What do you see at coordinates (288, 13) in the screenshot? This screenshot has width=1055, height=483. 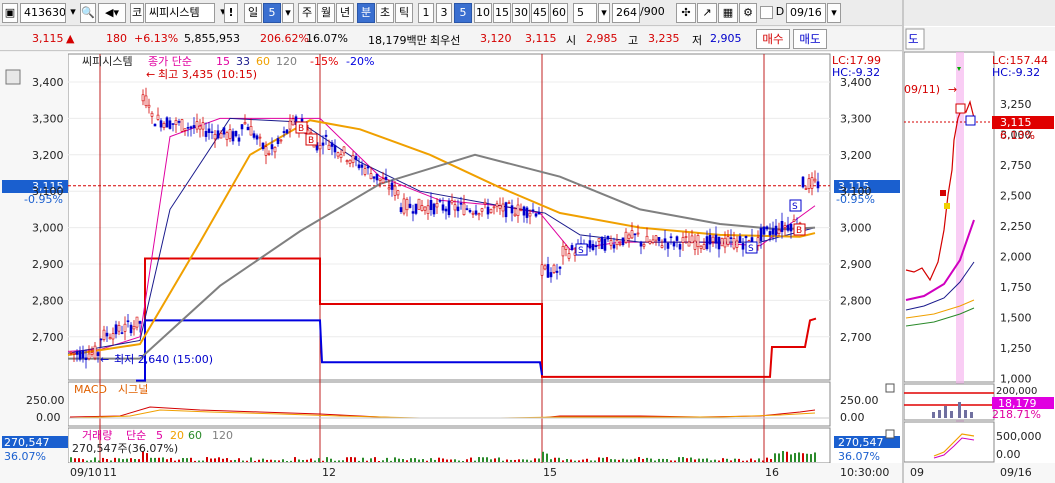 I see `period-dropdown-icon: ▾` at bounding box center [288, 13].